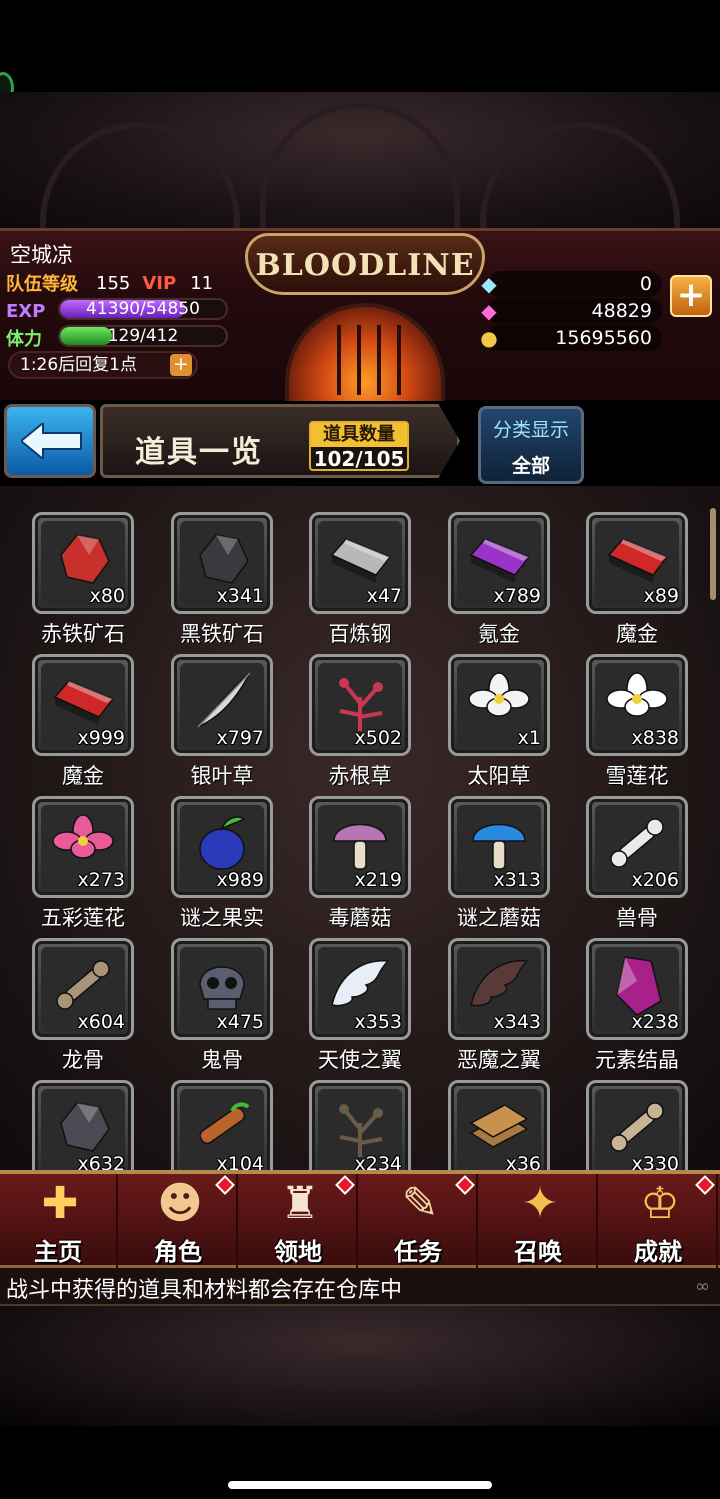 The width and height of the screenshot is (720, 1499). I want to click on steel-ingot-icon, so click(361, 560).